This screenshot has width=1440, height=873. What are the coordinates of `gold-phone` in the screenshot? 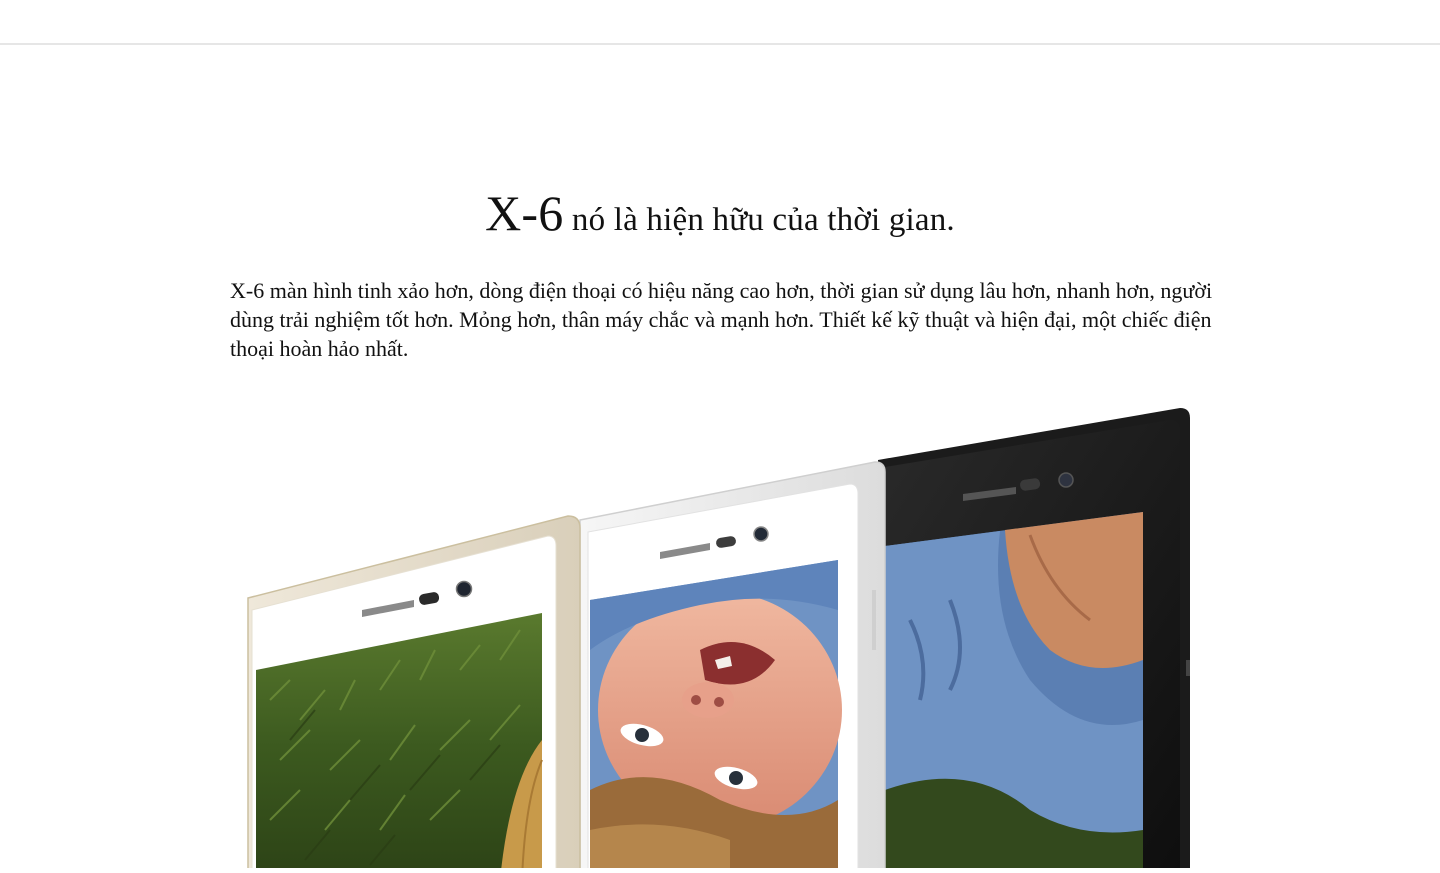 It's located at (414, 694).